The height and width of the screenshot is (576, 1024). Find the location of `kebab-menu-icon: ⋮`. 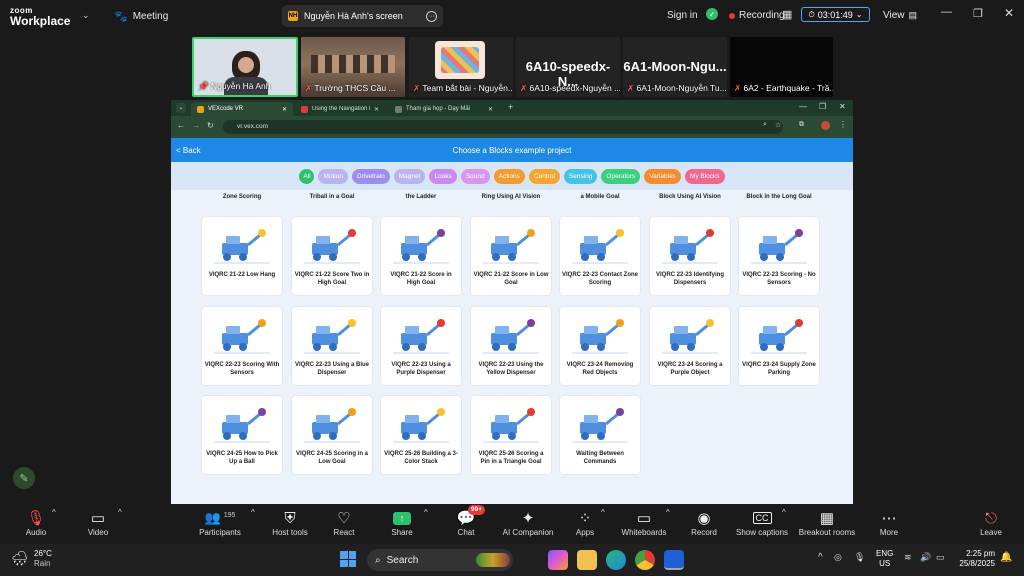

kebab-menu-icon: ⋮ is located at coordinates (843, 124).